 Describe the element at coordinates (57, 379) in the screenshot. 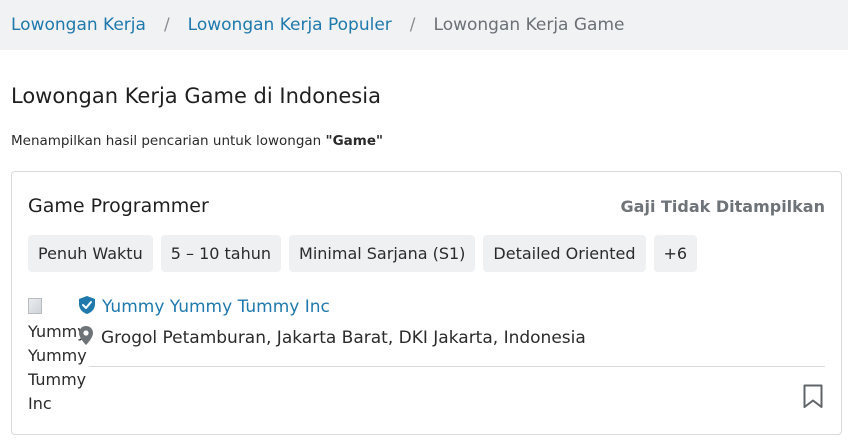

I see `logo-alt-line: Tummy` at that location.